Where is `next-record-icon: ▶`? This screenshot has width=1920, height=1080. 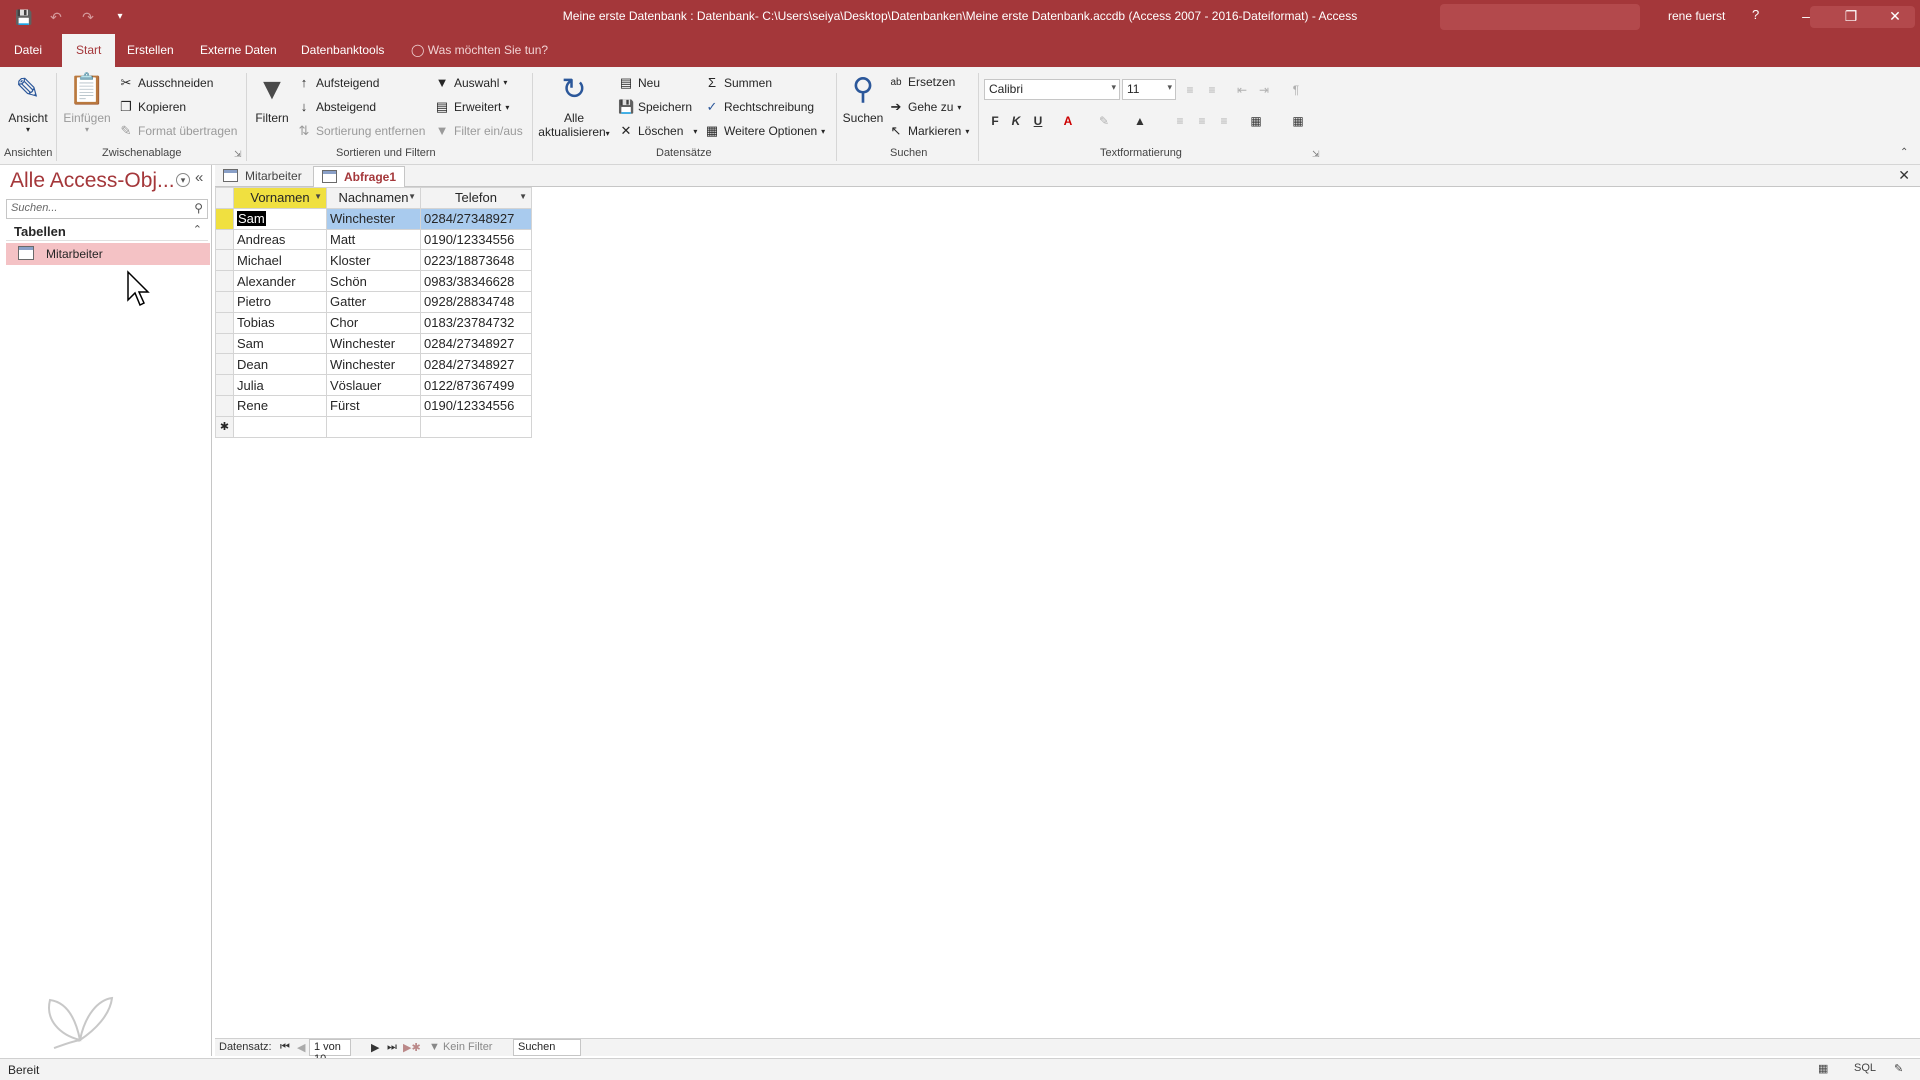
next-record-icon: ▶ is located at coordinates (375, 1047).